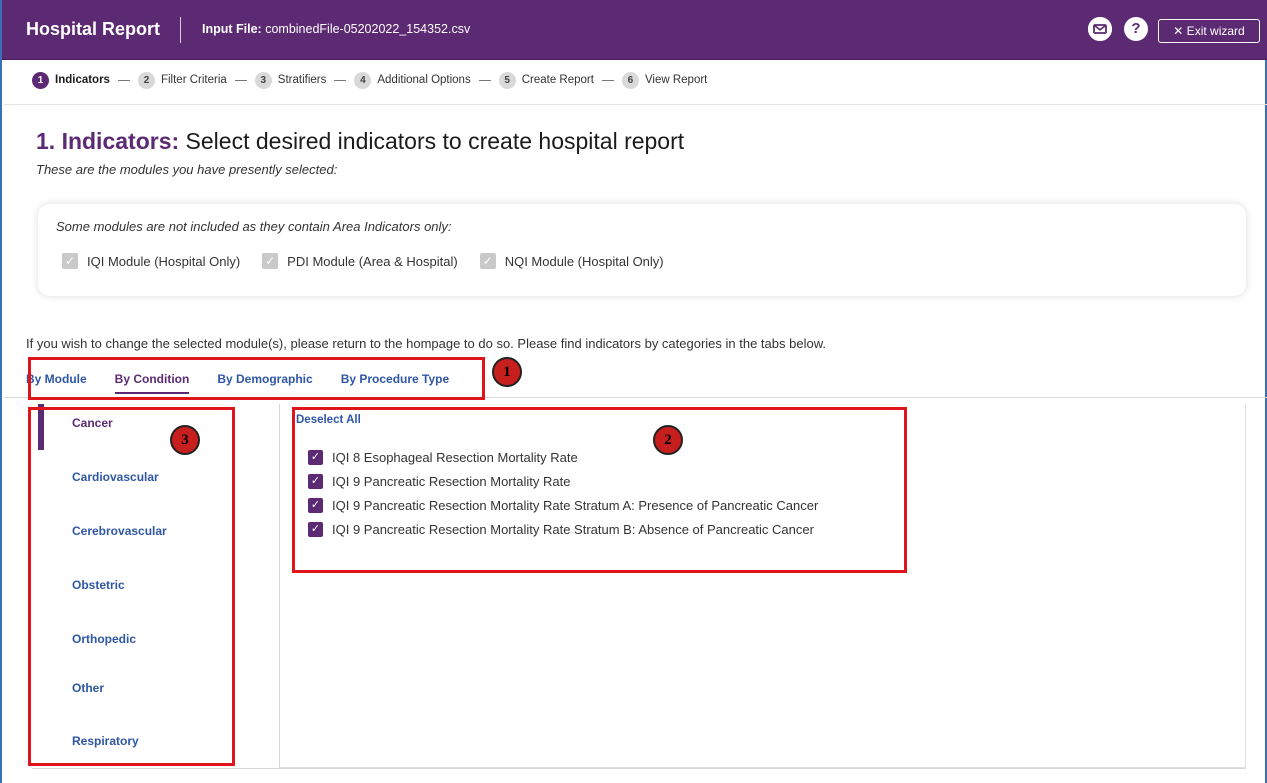 This screenshot has width=1267, height=783. What do you see at coordinates (185, 440) in the screenshot?
I see `annotation-badge-3: 3` at bounding box center [185, 440].